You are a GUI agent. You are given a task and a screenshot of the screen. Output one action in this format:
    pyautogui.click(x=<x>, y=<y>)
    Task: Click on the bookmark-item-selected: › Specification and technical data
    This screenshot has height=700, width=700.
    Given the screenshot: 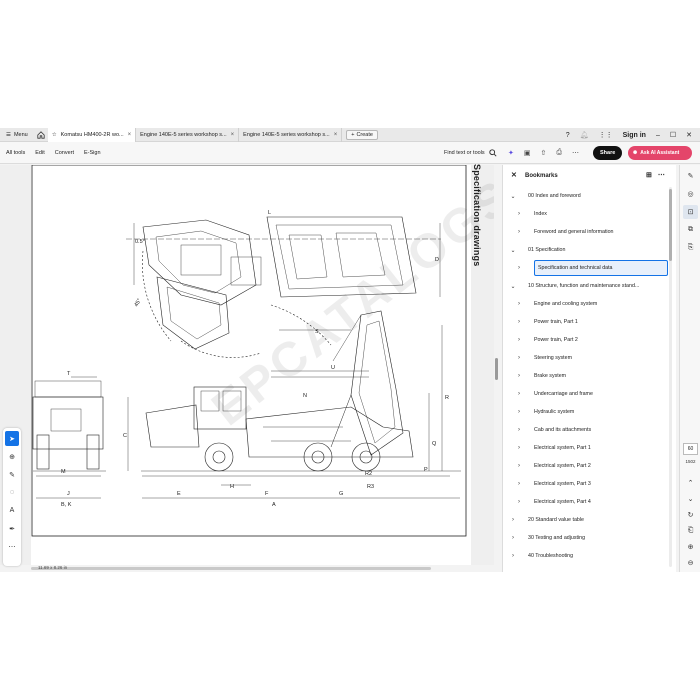 What is the action you would take?
    pyautogui.click(x=590, y=268)
    